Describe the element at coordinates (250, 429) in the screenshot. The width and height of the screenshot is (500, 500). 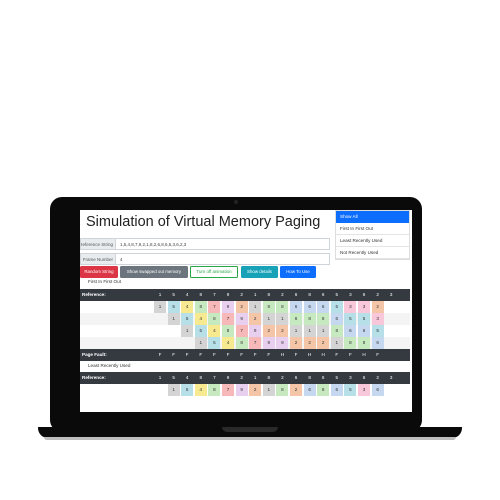
I see `laptop-notch` at that location.